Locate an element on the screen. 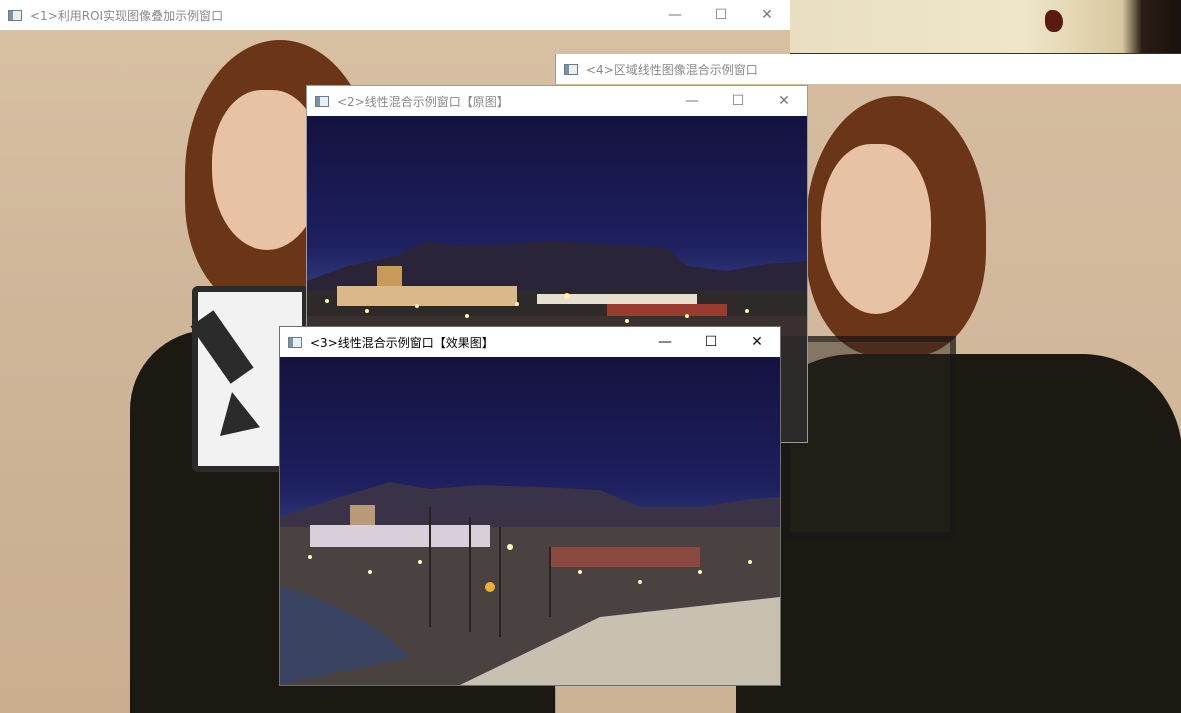  window-title: <4>区域线性图像混合示例窗口 is located at coordinates (672, 69).